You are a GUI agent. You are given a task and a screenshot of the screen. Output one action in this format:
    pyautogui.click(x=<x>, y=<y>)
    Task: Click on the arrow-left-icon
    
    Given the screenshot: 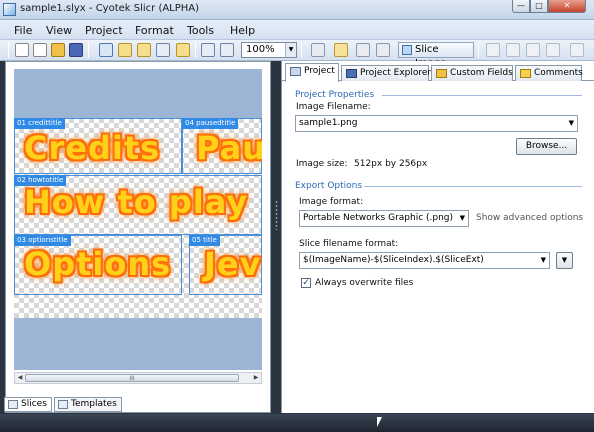 What is the action you would take?
    pyautogui.click(x=533, y=50)
    